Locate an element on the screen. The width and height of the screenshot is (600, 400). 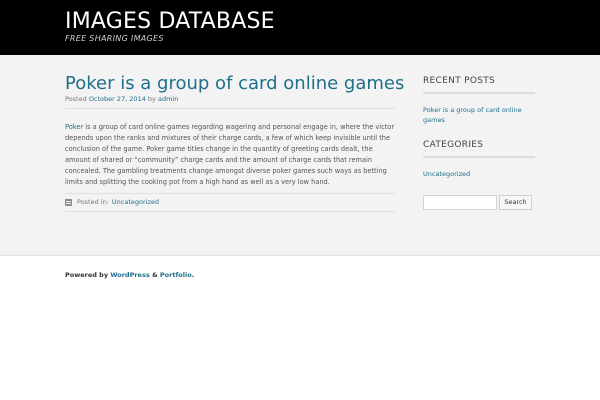
recent-post-link: Poker is a group of card online games is located at coordinates (478, 115).